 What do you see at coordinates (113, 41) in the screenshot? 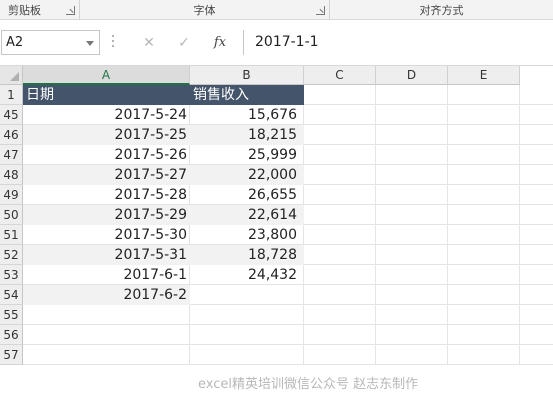
I see `formula-bar-grip-icon` at bounding box center [113, 41].